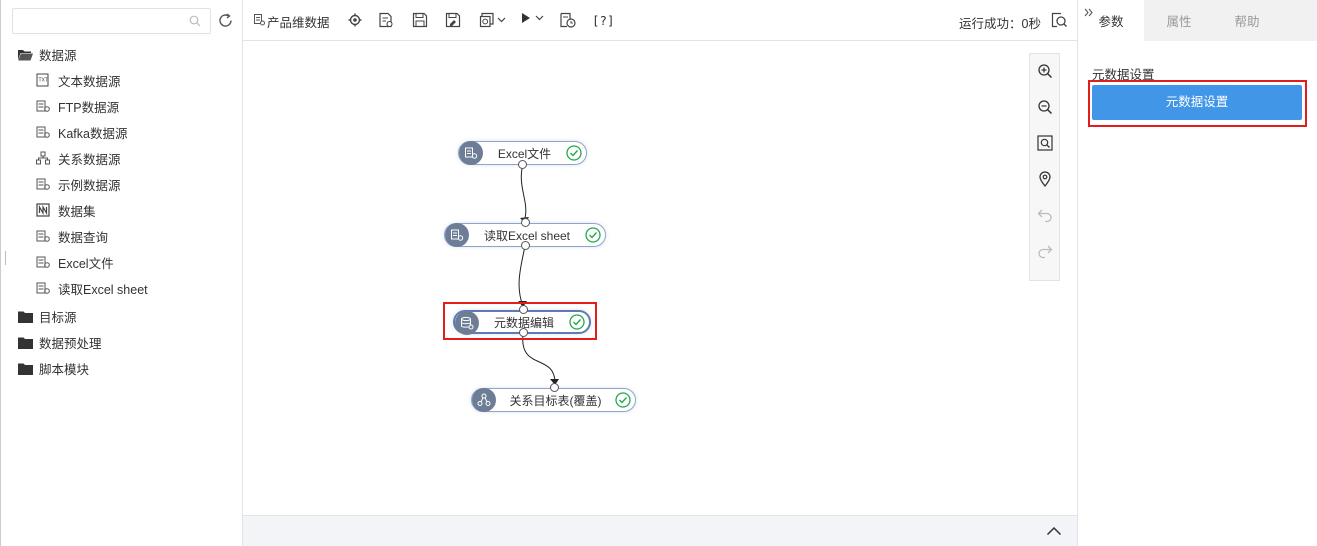 The image size is (1317, 546). I want to click on save-icon, so click(420, 20).